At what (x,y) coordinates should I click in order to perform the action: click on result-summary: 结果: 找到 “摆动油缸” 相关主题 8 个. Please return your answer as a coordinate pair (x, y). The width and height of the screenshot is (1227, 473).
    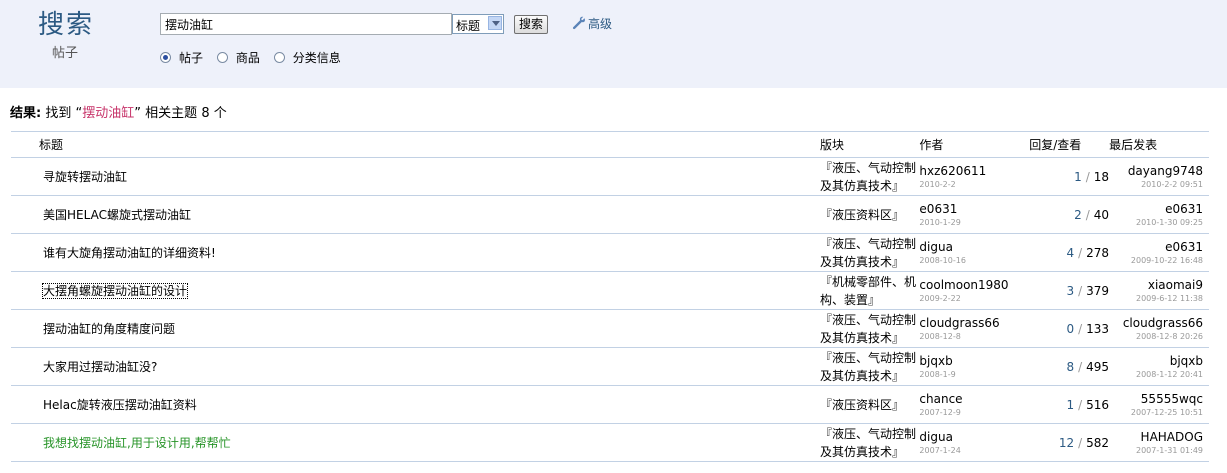
    Looking at the image, I should click on (118, 111).